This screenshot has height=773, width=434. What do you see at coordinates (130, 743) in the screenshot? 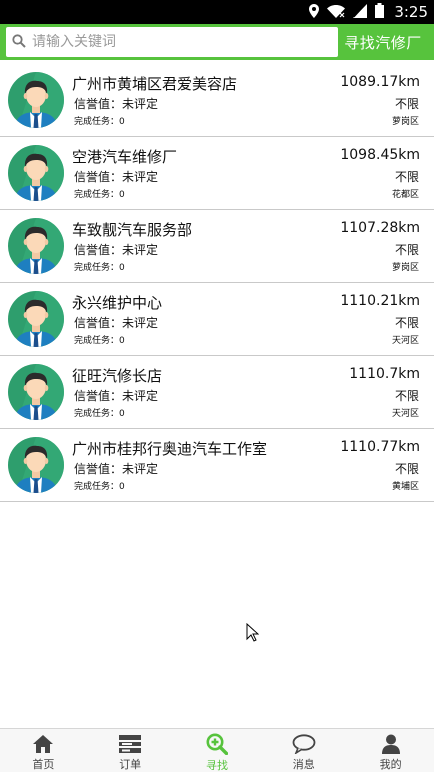
I see `orders-icon` at bounding box center [130, 743].